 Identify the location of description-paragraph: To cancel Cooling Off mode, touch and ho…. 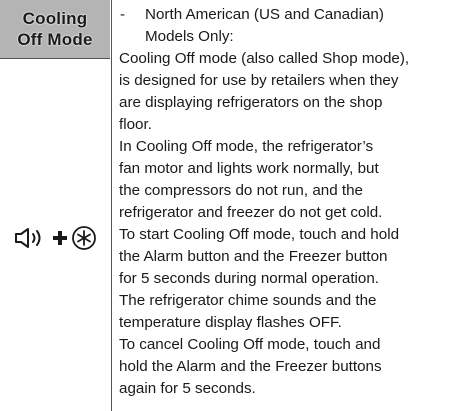
(292, 367).